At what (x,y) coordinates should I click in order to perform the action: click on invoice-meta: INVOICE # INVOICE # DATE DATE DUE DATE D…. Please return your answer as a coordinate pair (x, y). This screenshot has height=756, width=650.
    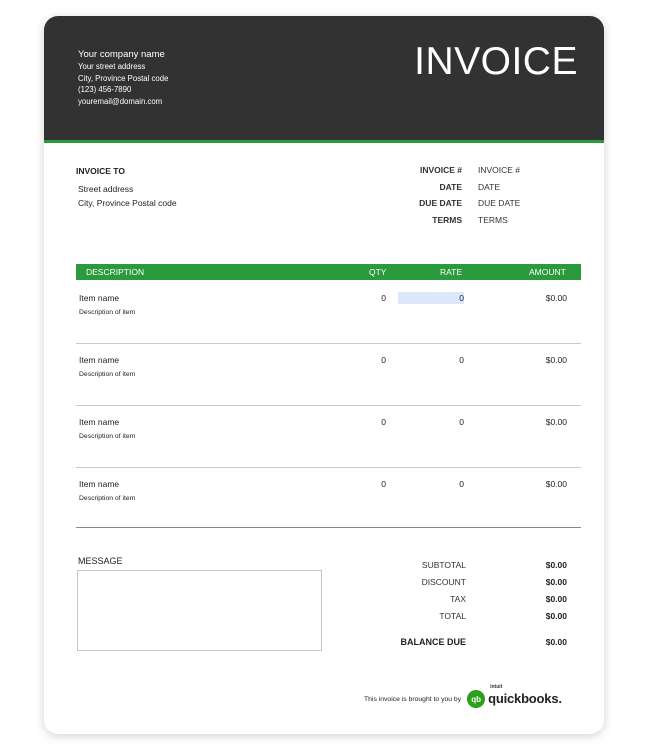
    Looking at the image, I should click on (447, 195).